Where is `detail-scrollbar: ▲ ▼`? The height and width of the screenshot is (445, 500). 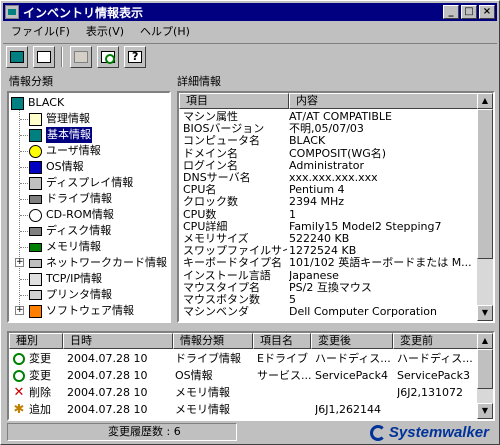
detail-scrollbar: ▲ ▼ is located at coordinates (485, 207).